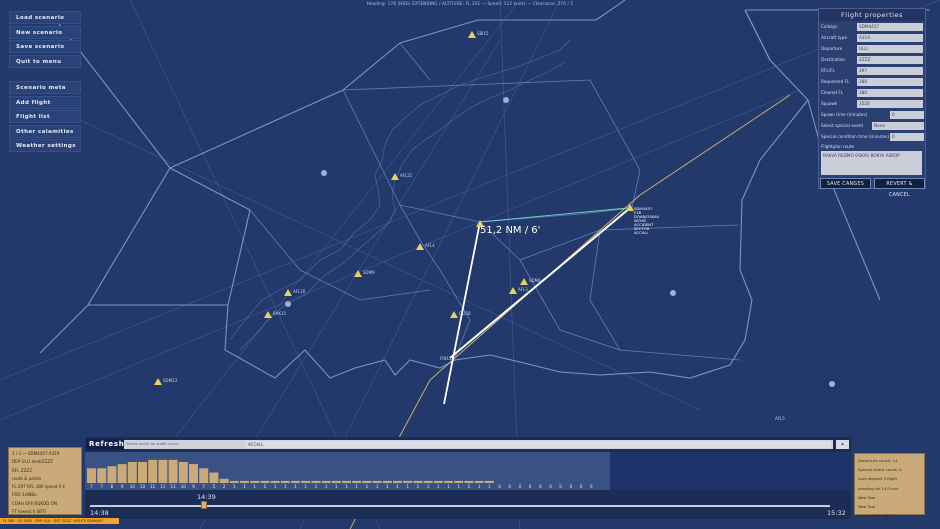 This screenshot has height=529, width=940. I want to click on info-line: FL 297 RFL 380 speed 0 k, so click(38, 487).